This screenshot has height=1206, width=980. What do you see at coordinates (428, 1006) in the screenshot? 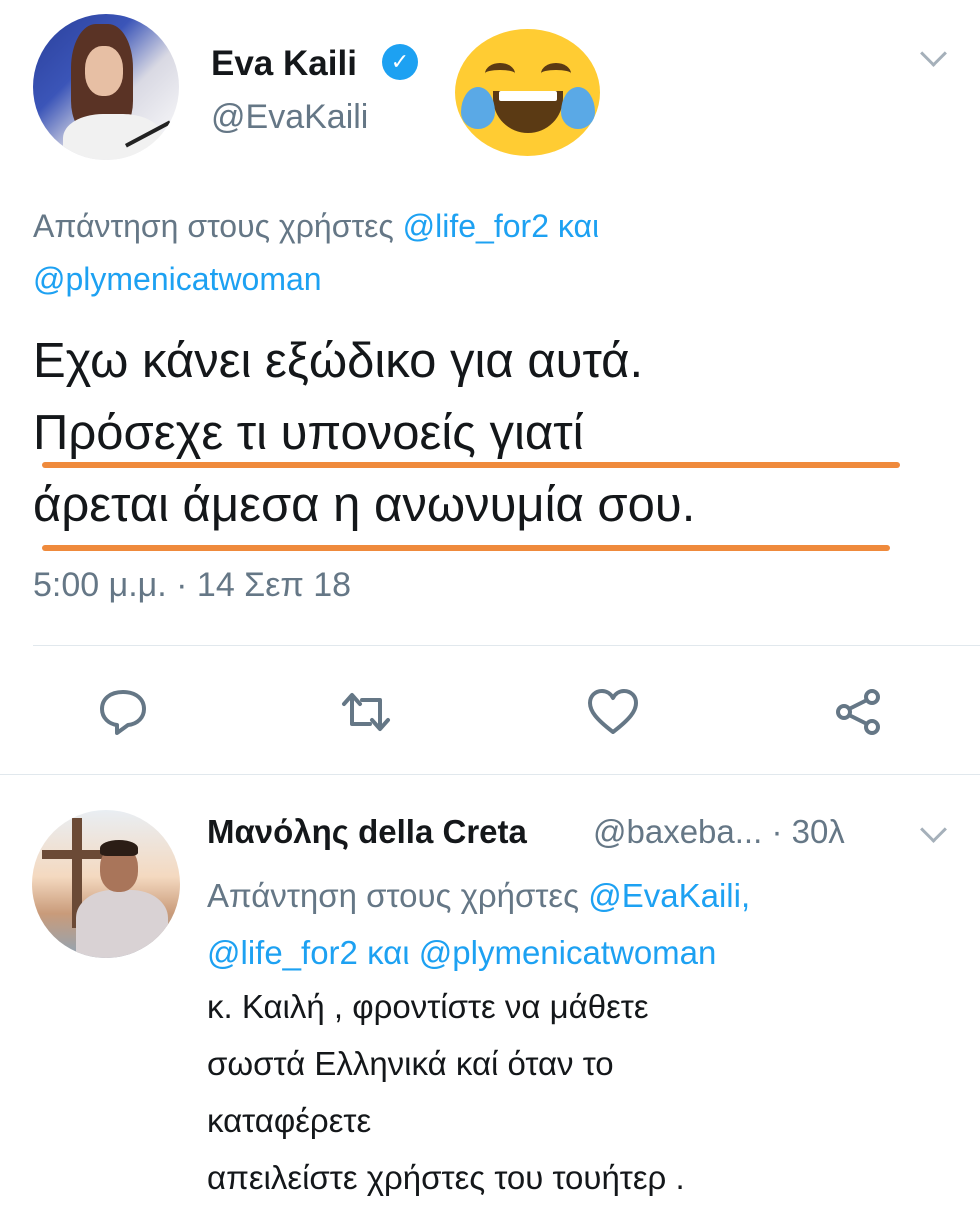
I see `reply-text-line: κ. Καιλή , φροντίστε να μάθετε` at bounding box center [428, 1006].